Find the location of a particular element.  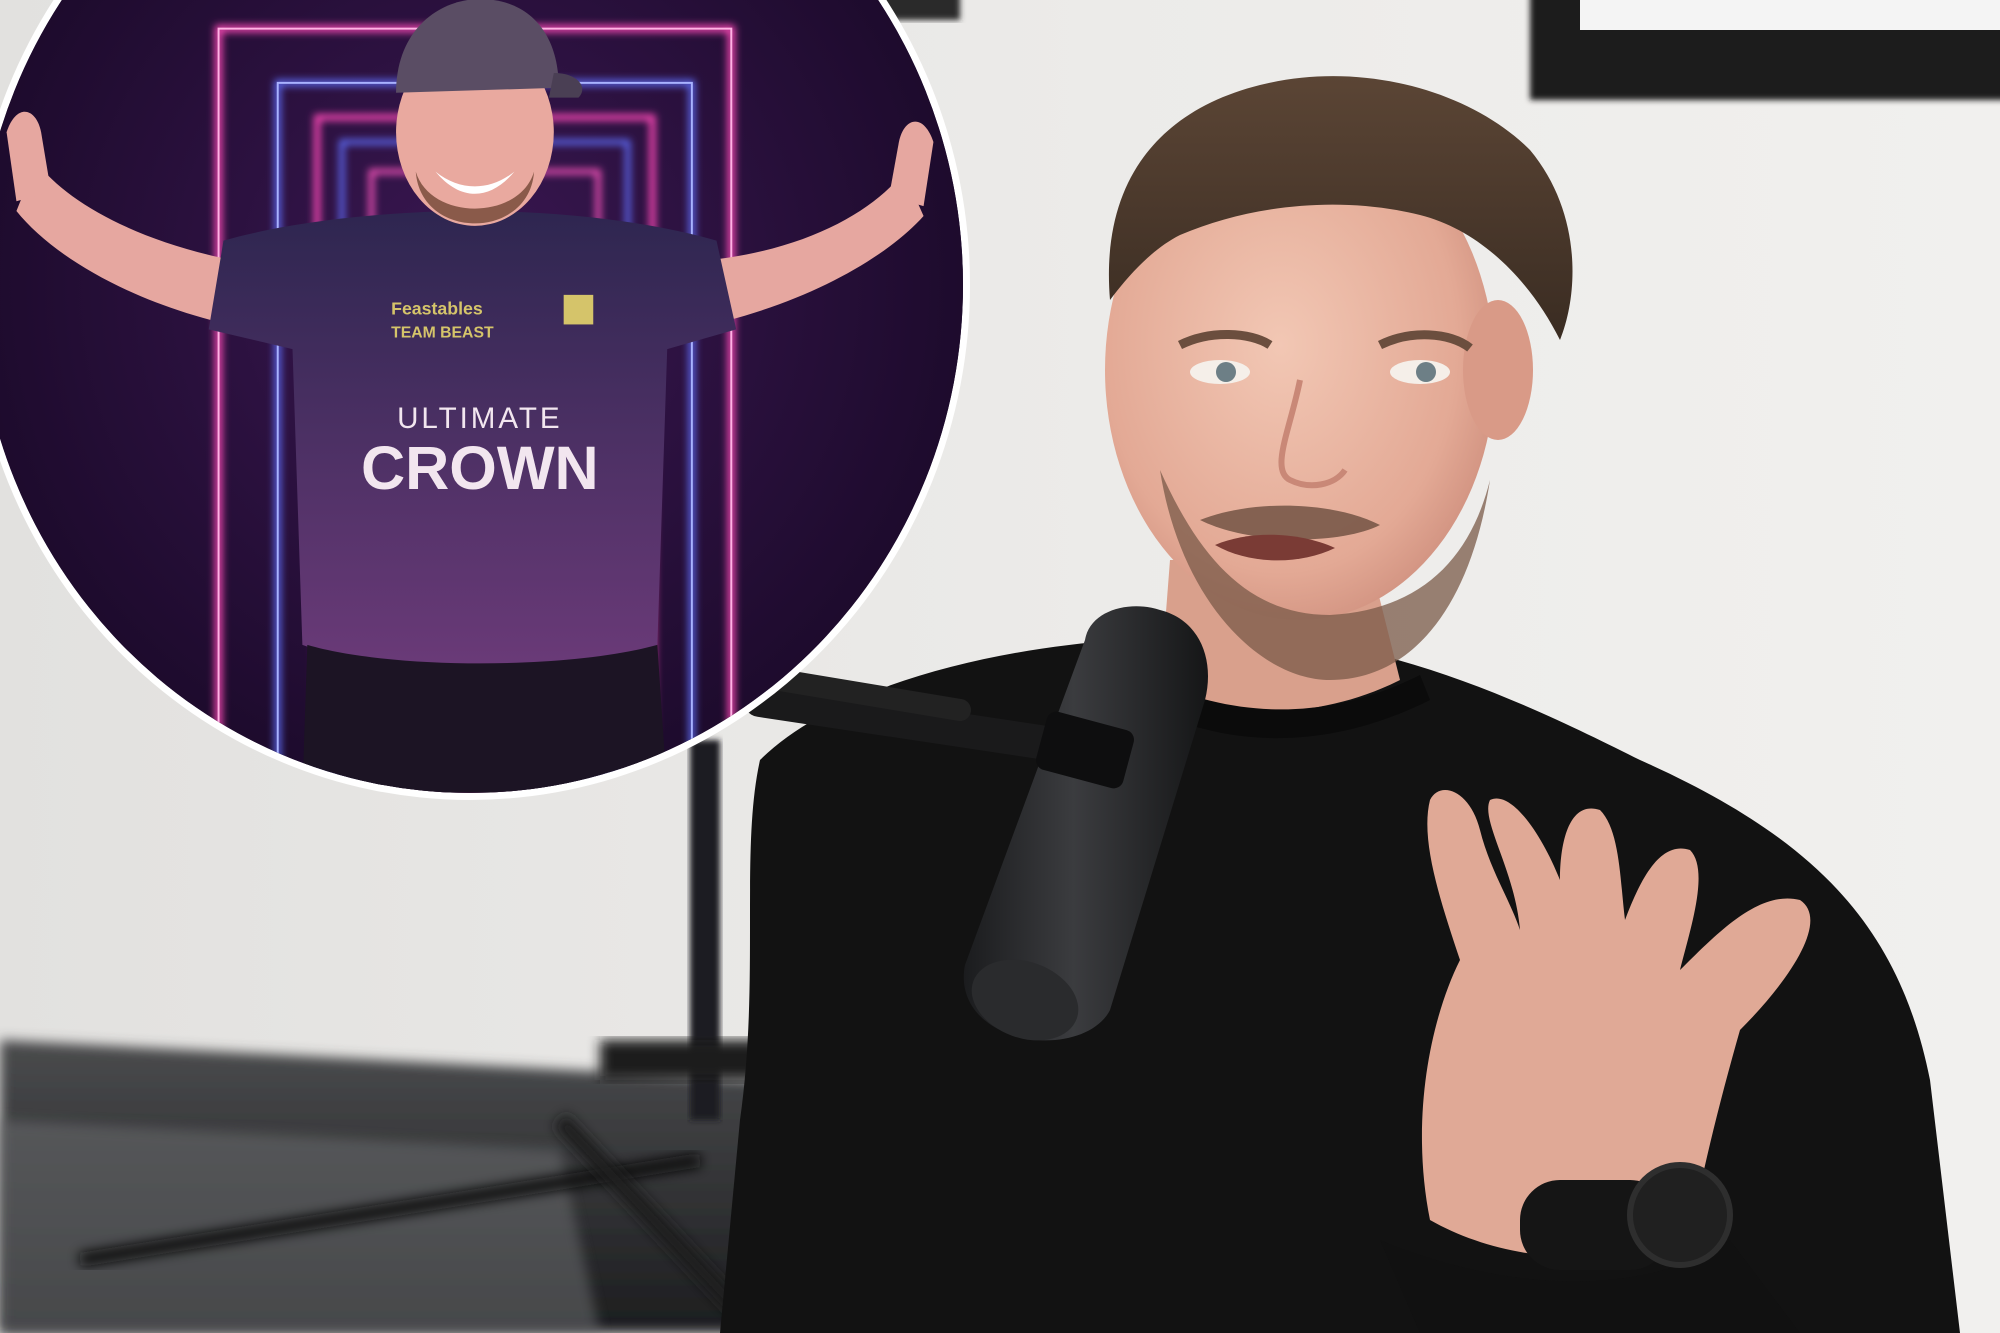

jersey-team-text: TEAM BEAST is located at coordinates (442, 332).